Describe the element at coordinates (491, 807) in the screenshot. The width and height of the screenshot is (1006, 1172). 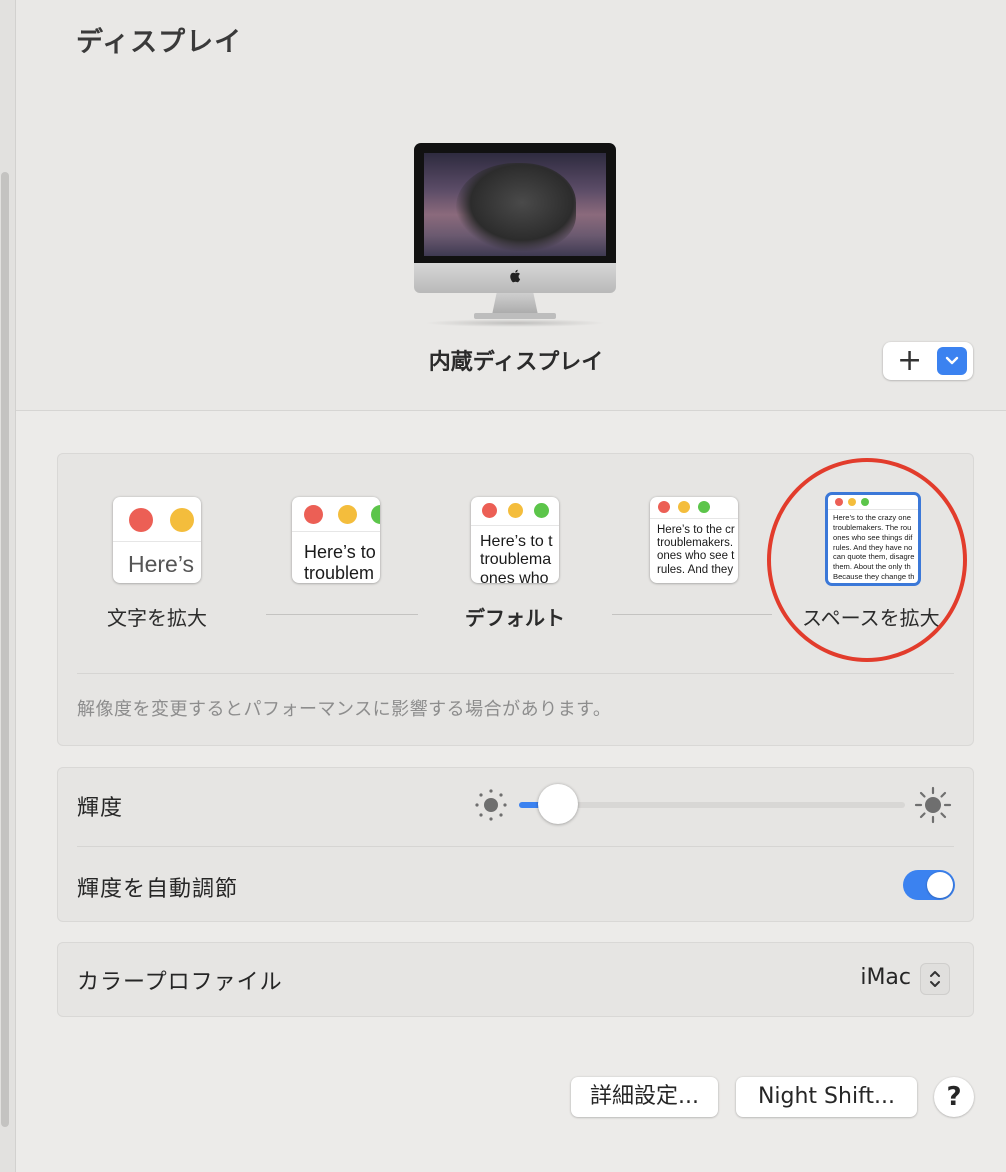
I see `sun-dim-icon` at that location.